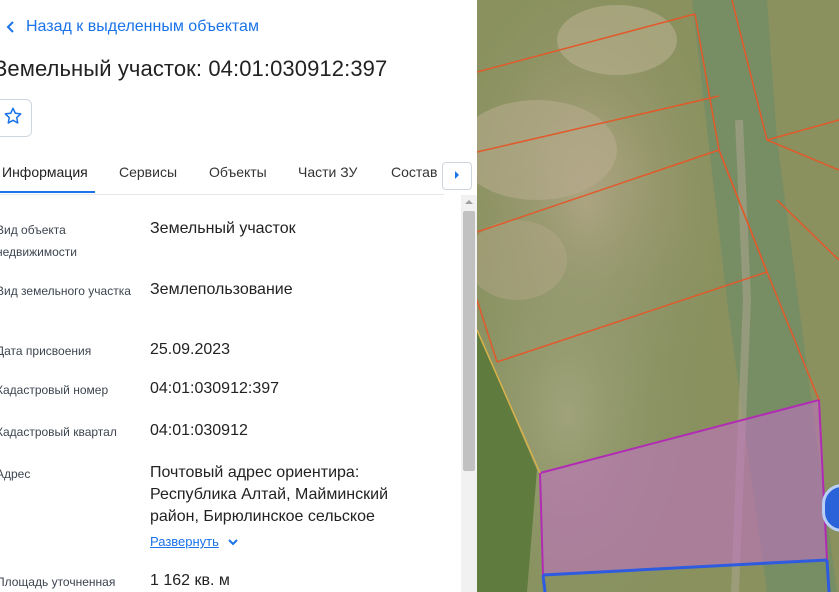  I want to click on value-cadastral-number: 04:01:030912:397, so click(215, 388).